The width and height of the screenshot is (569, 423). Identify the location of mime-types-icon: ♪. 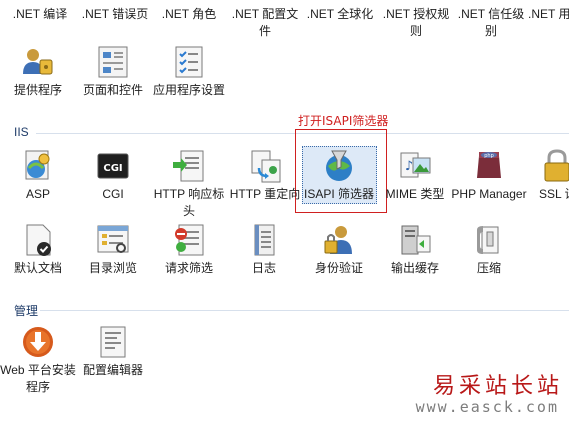
(415, 165).